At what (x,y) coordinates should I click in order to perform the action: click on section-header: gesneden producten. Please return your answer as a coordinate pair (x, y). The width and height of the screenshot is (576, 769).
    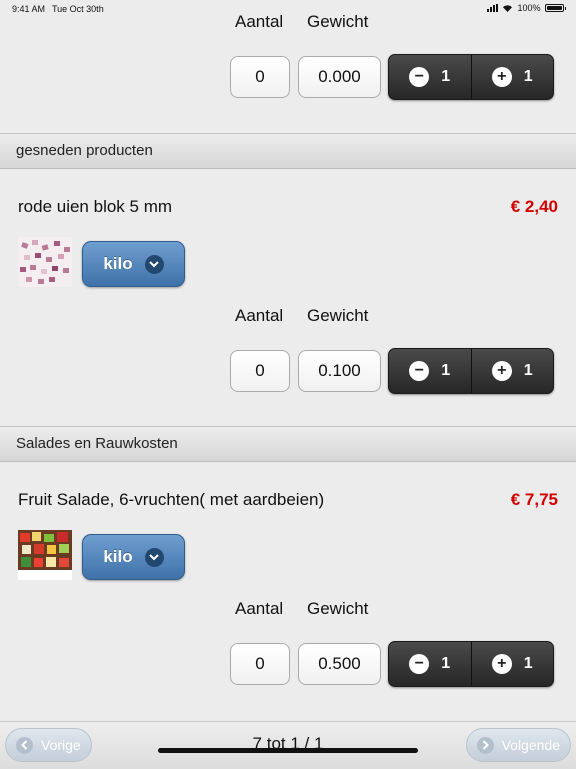
    Looking at the image, I should click on (288, 151).